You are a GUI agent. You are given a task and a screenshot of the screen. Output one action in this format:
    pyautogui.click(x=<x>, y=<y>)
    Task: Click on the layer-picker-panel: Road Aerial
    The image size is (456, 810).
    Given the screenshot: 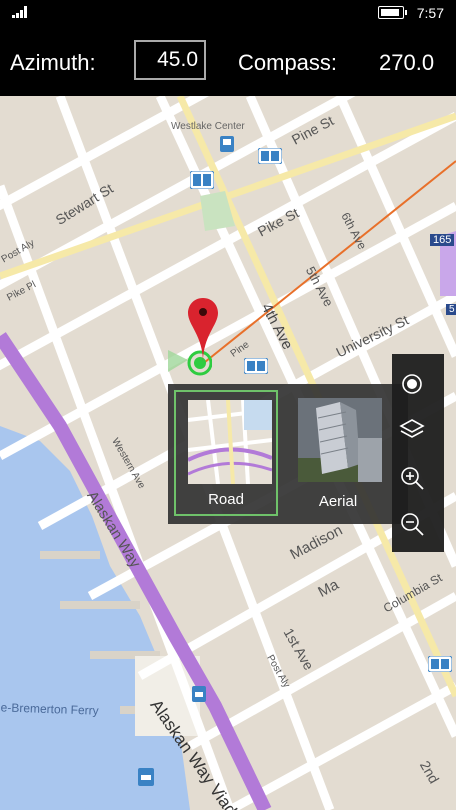 What is the action you would take?
    pyautogui.click(x=288, y=454)
    